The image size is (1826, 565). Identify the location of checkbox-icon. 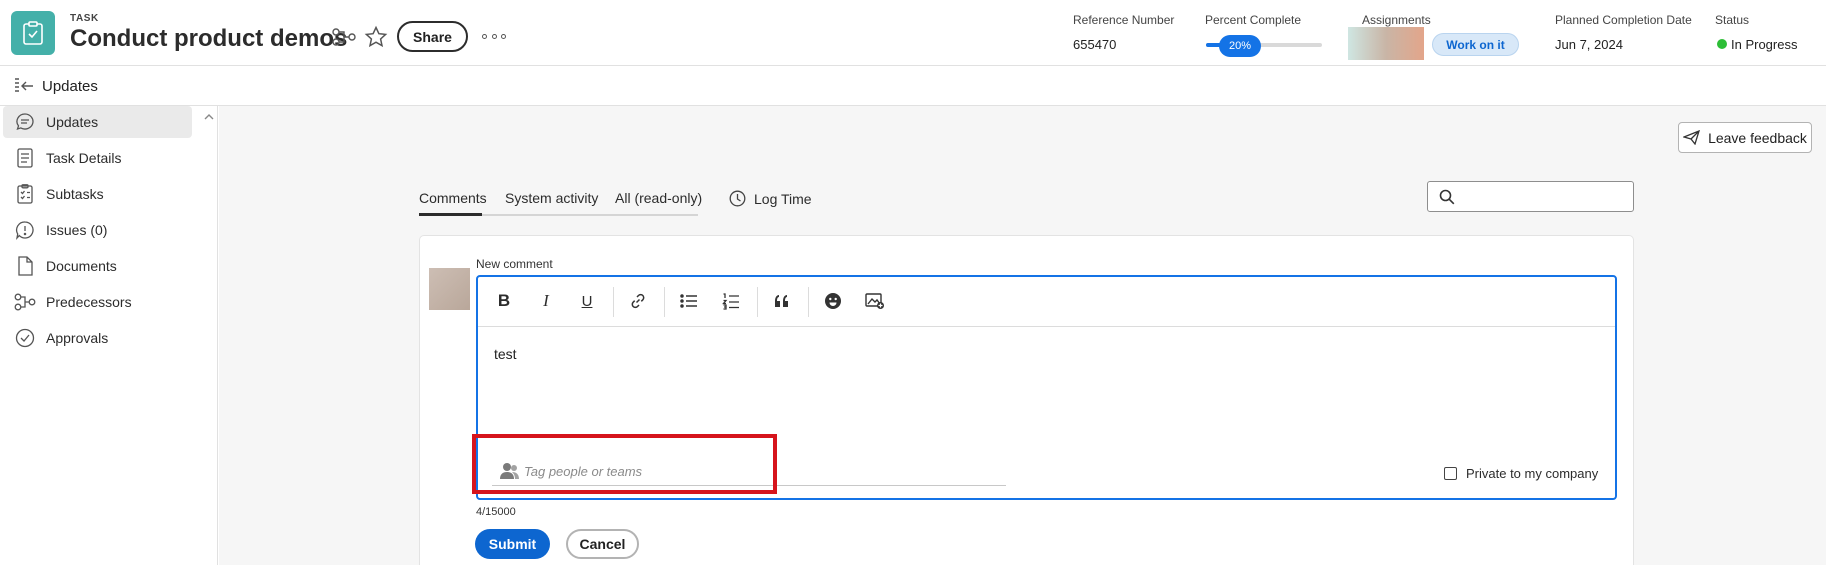
(1450, 473).